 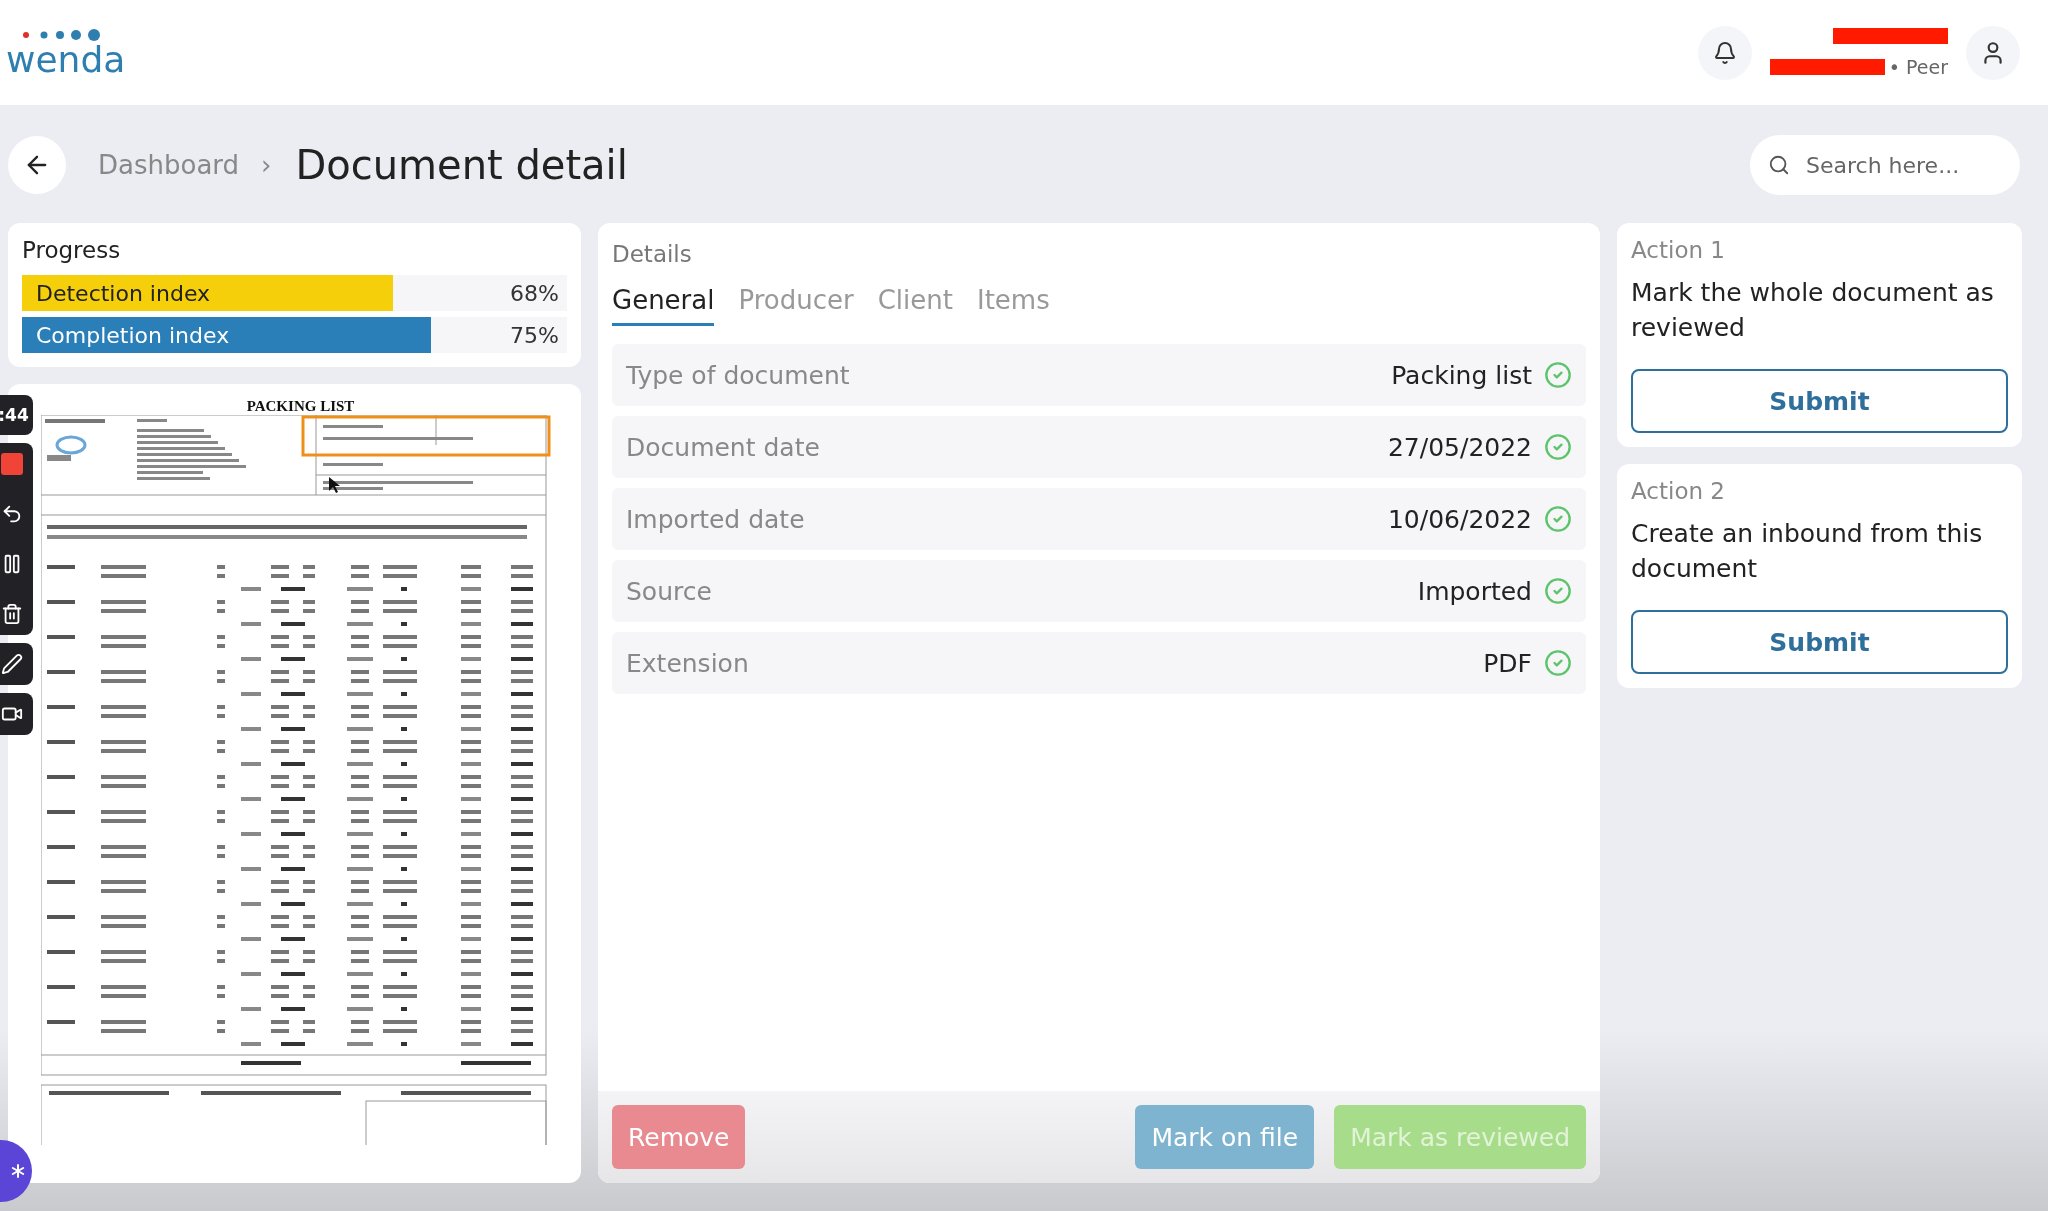 I want to click on field-value: 27/05/2022, so click(x=1459, y=447).